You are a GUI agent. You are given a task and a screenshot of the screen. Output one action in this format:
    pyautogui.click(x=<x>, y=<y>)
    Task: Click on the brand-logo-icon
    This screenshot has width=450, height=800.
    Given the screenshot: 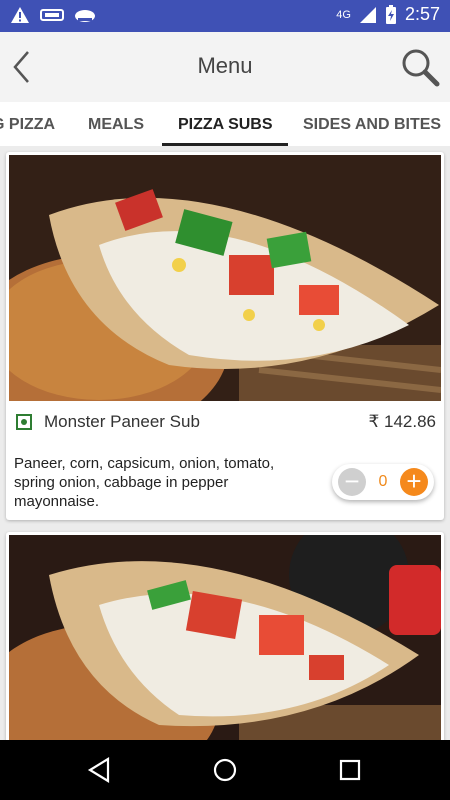 What is the action you would take?
    pyautogui.click(x=52, y=15)
    